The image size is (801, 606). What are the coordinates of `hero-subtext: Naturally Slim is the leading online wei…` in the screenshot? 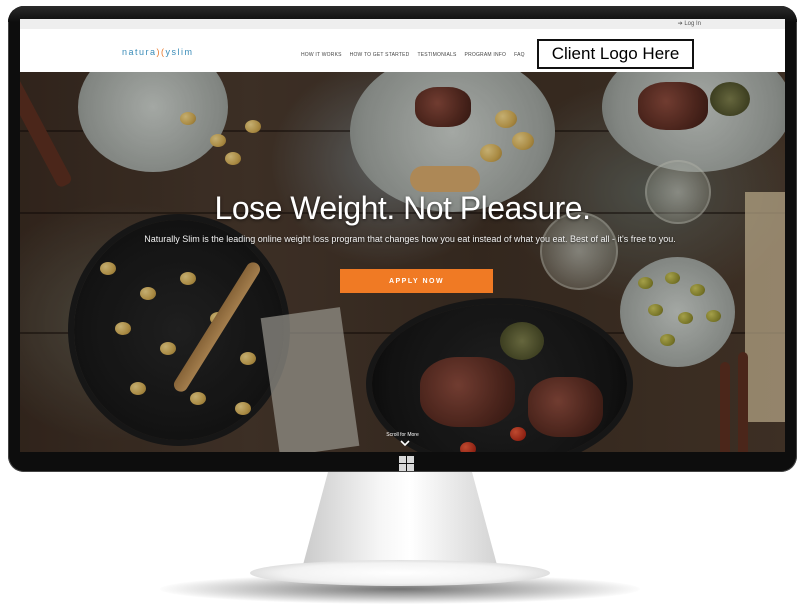 It's located at (410, 239).